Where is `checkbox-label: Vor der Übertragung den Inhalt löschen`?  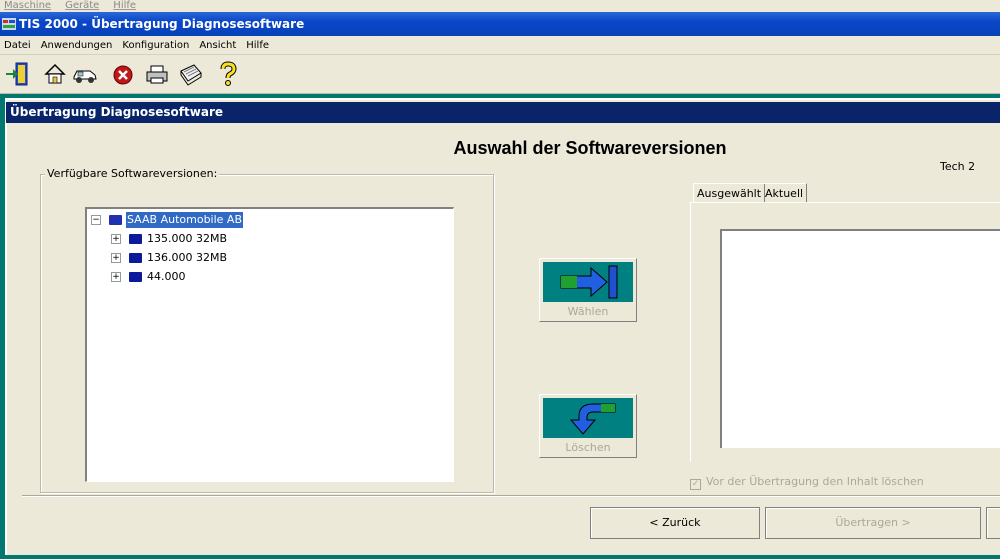 checkbox-label: Vor der Übertragung den Inhalt löschen is located at coordinates (815, 481).